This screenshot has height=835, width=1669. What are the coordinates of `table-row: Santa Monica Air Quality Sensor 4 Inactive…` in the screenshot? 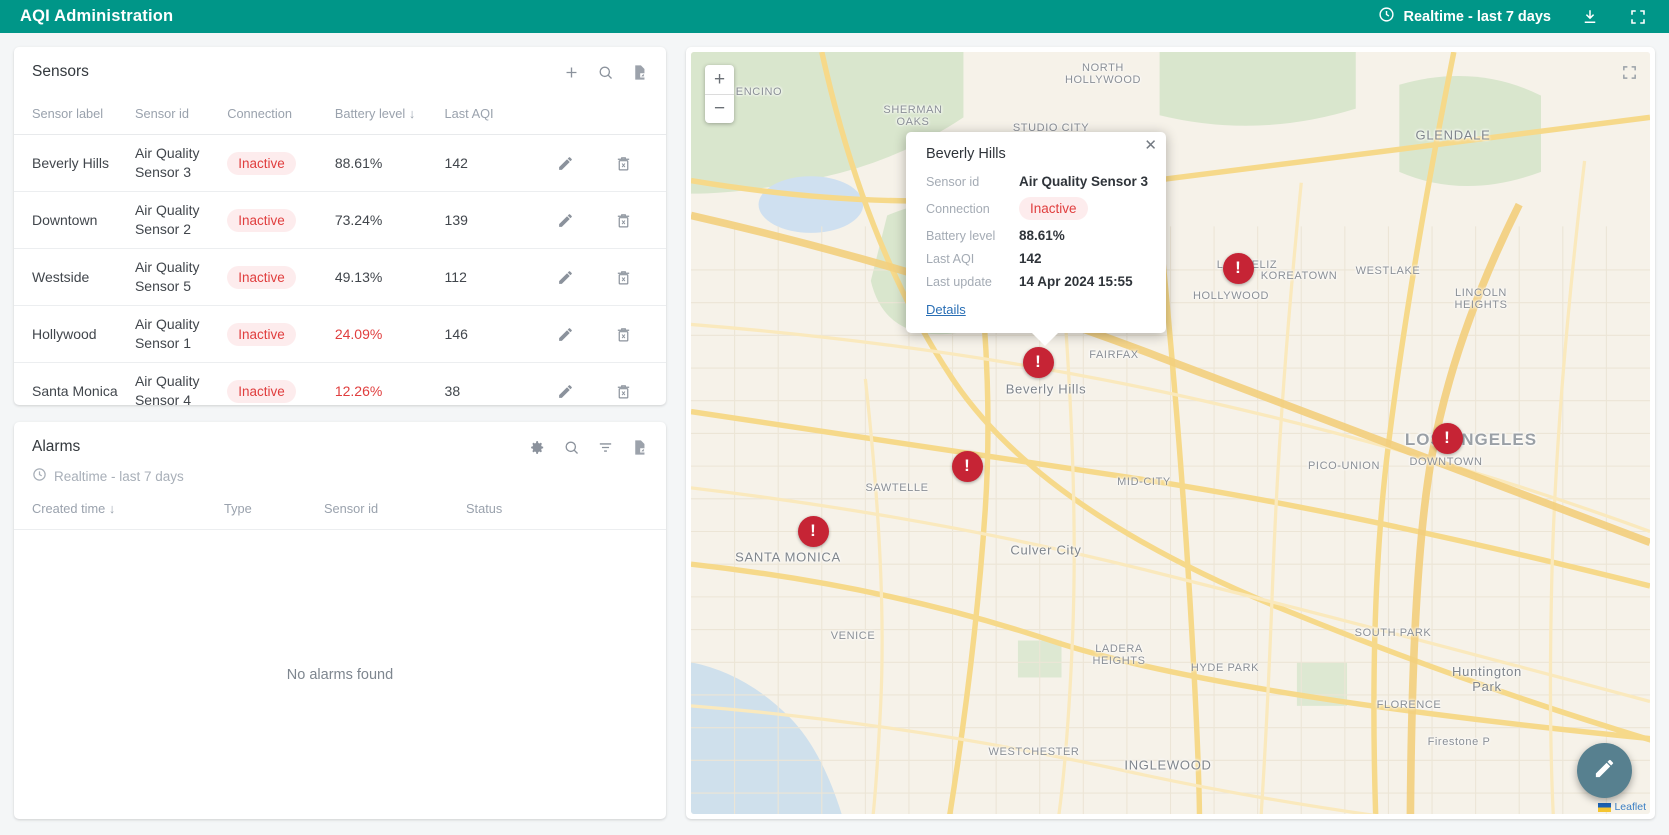 It's located at (340, 383).